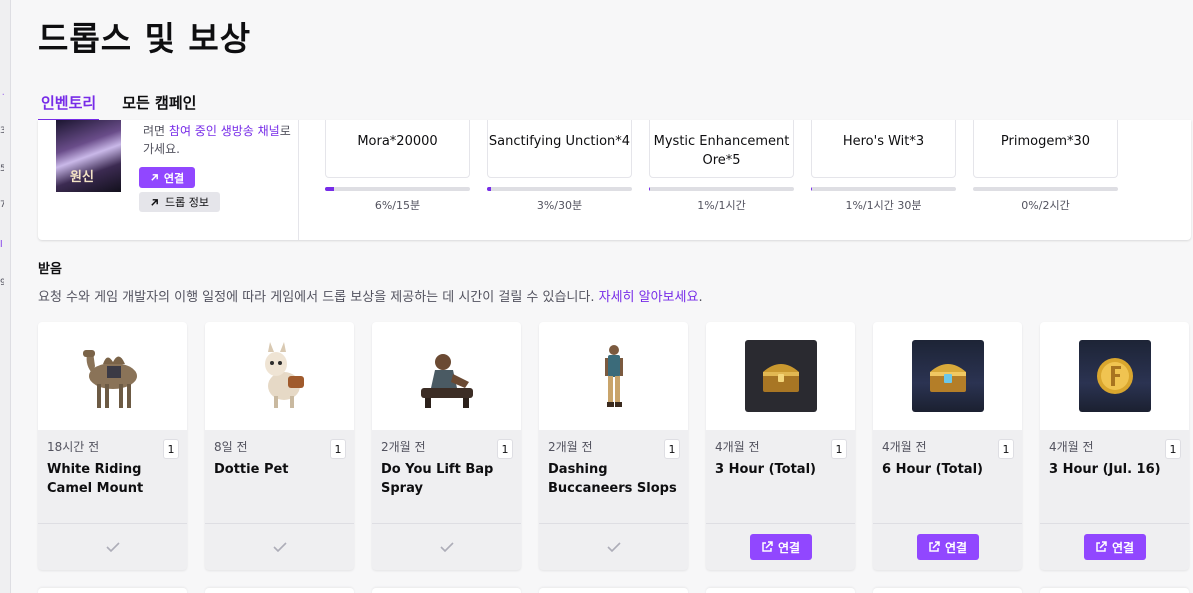 The width and height of the screenshot is (1193, 593). I want to click on reward-coin-thumbnail, so click(1114, 376).